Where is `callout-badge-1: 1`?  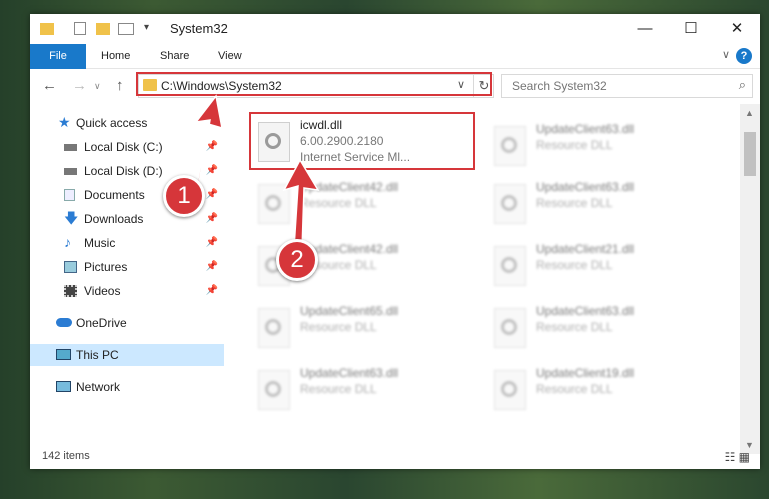 callout-badge-1: 1 is located at coordinates (184, 196).